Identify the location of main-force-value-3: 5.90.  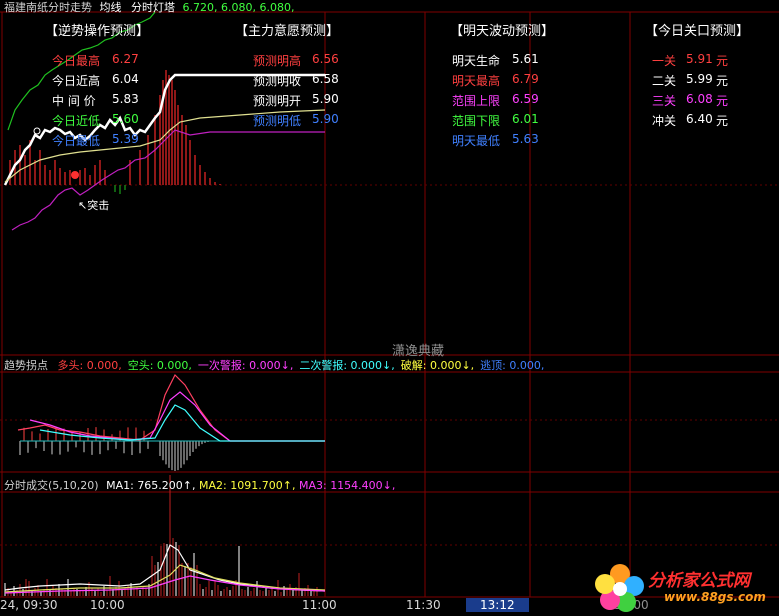
(325, 119).